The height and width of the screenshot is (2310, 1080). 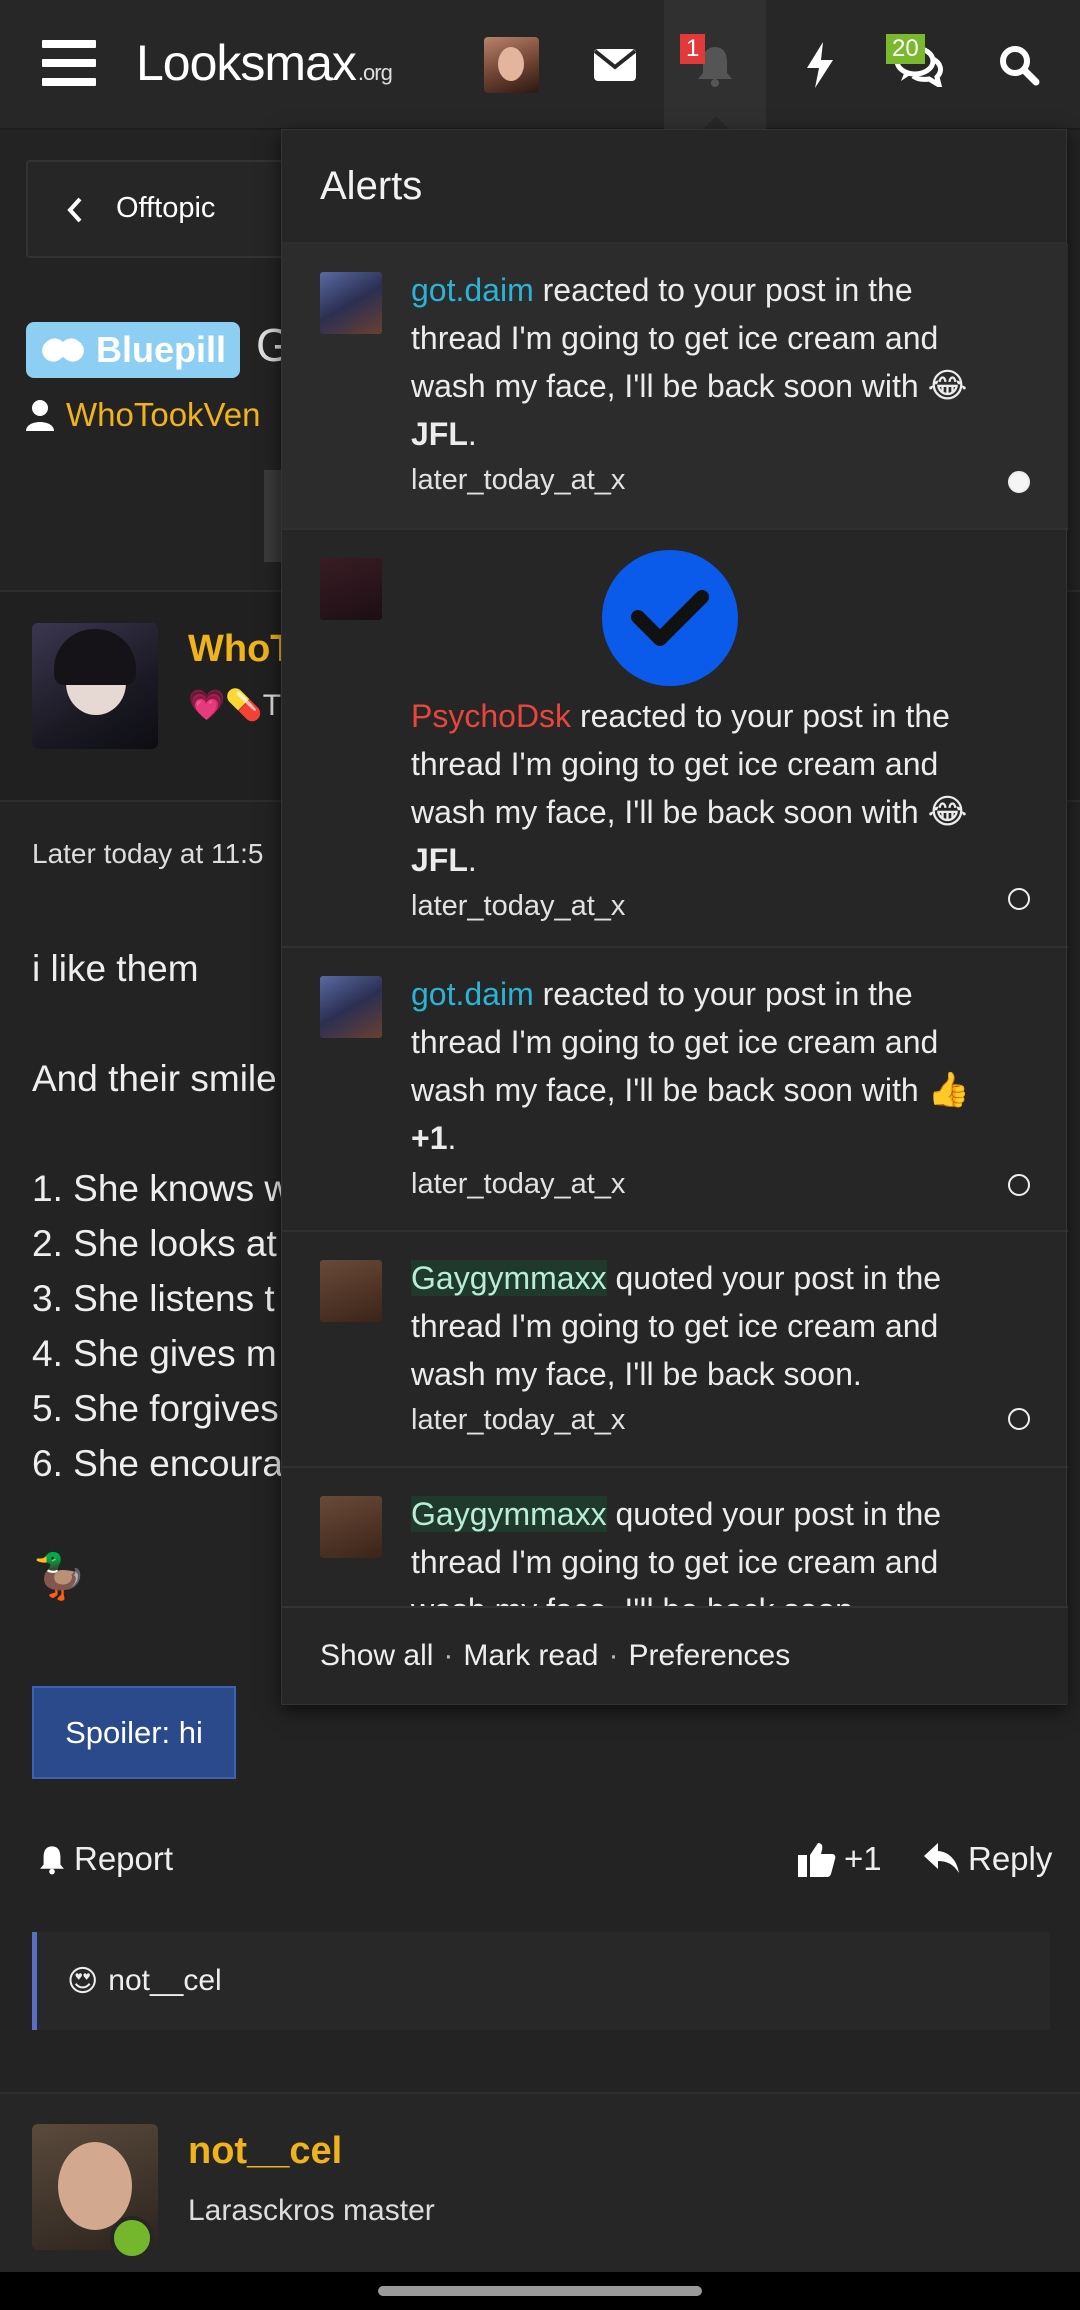 What do you see at coordinates (95, 686) in the screenshot?
I see `post-author-avatar` at bounding box center [95, 686].